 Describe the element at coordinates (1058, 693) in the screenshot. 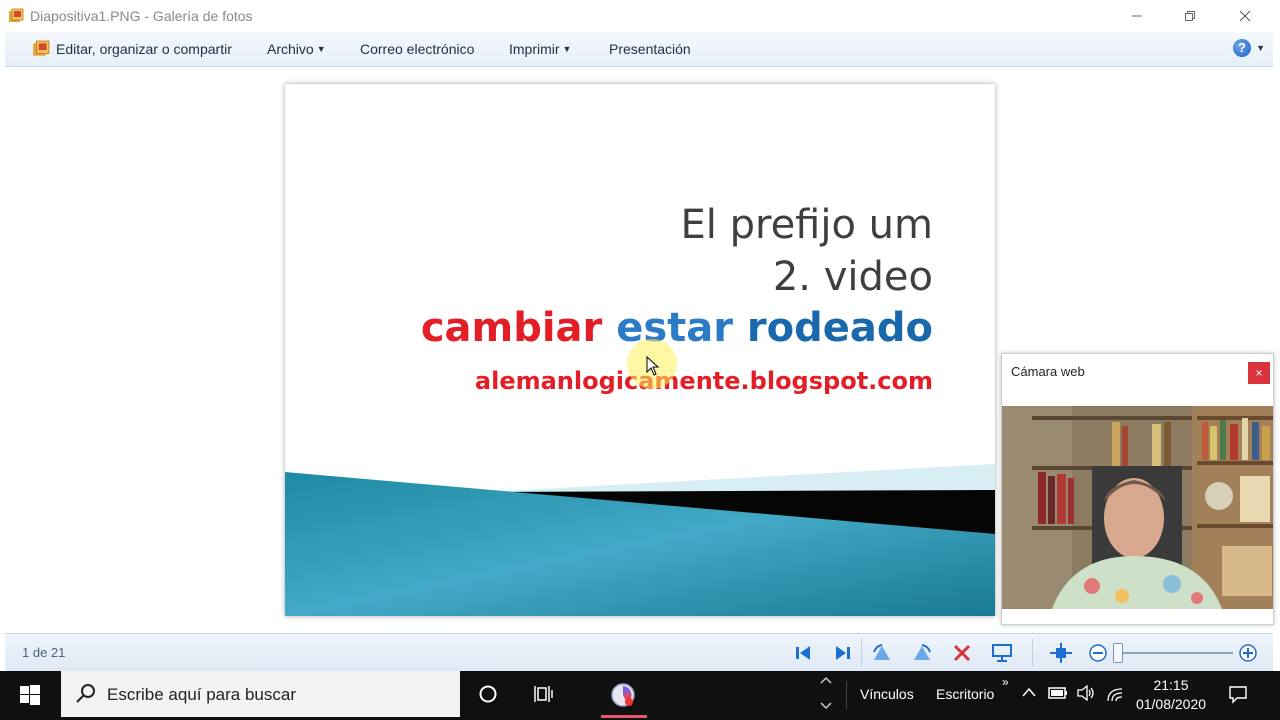

I see `battery-icon` at that location.